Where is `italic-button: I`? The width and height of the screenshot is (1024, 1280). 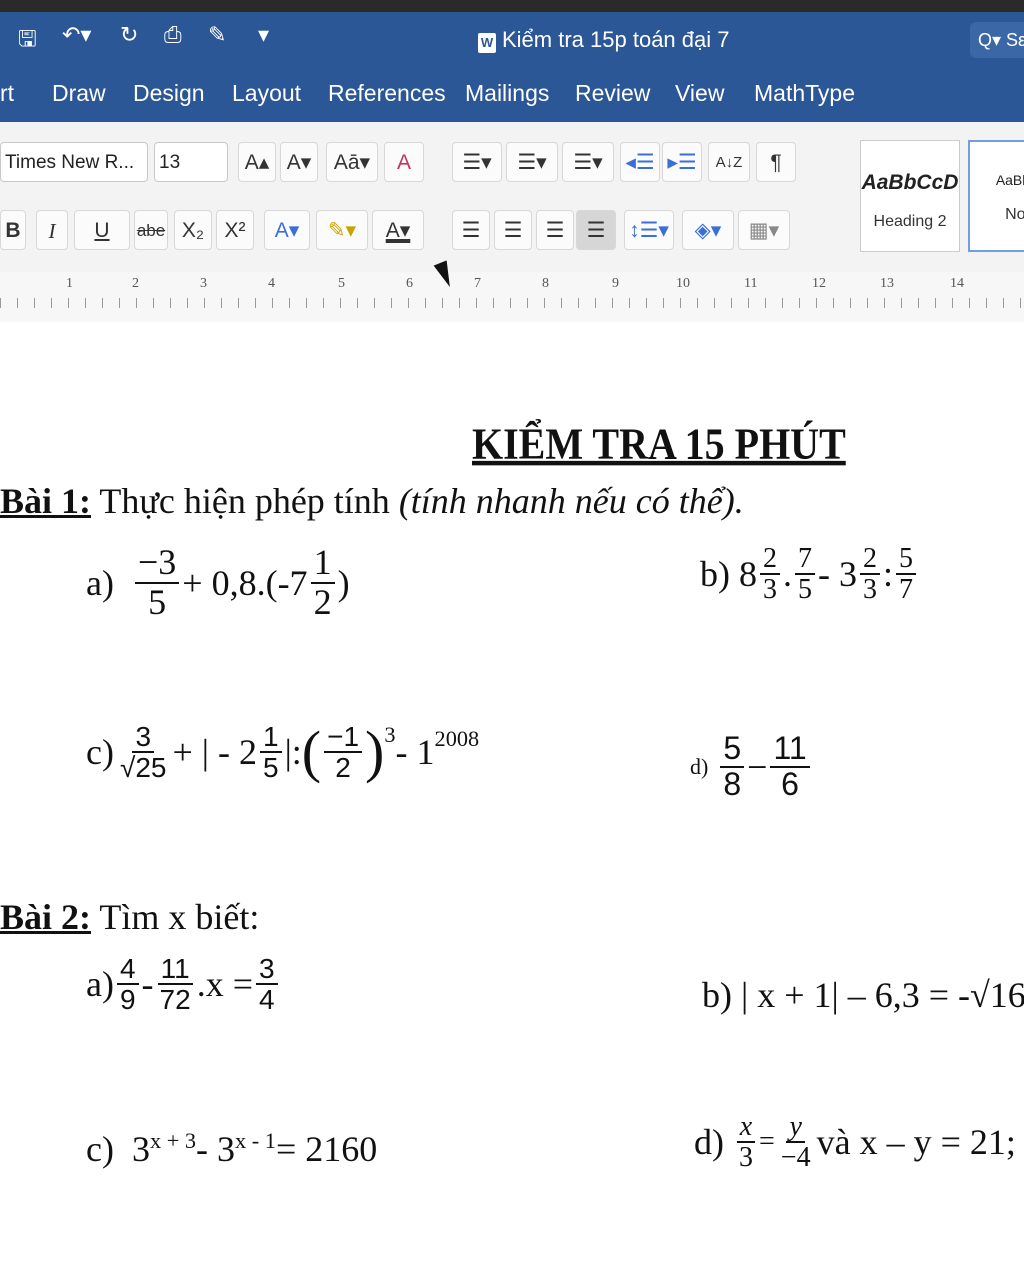
italic-button: I is located at coordinates (52, 230).